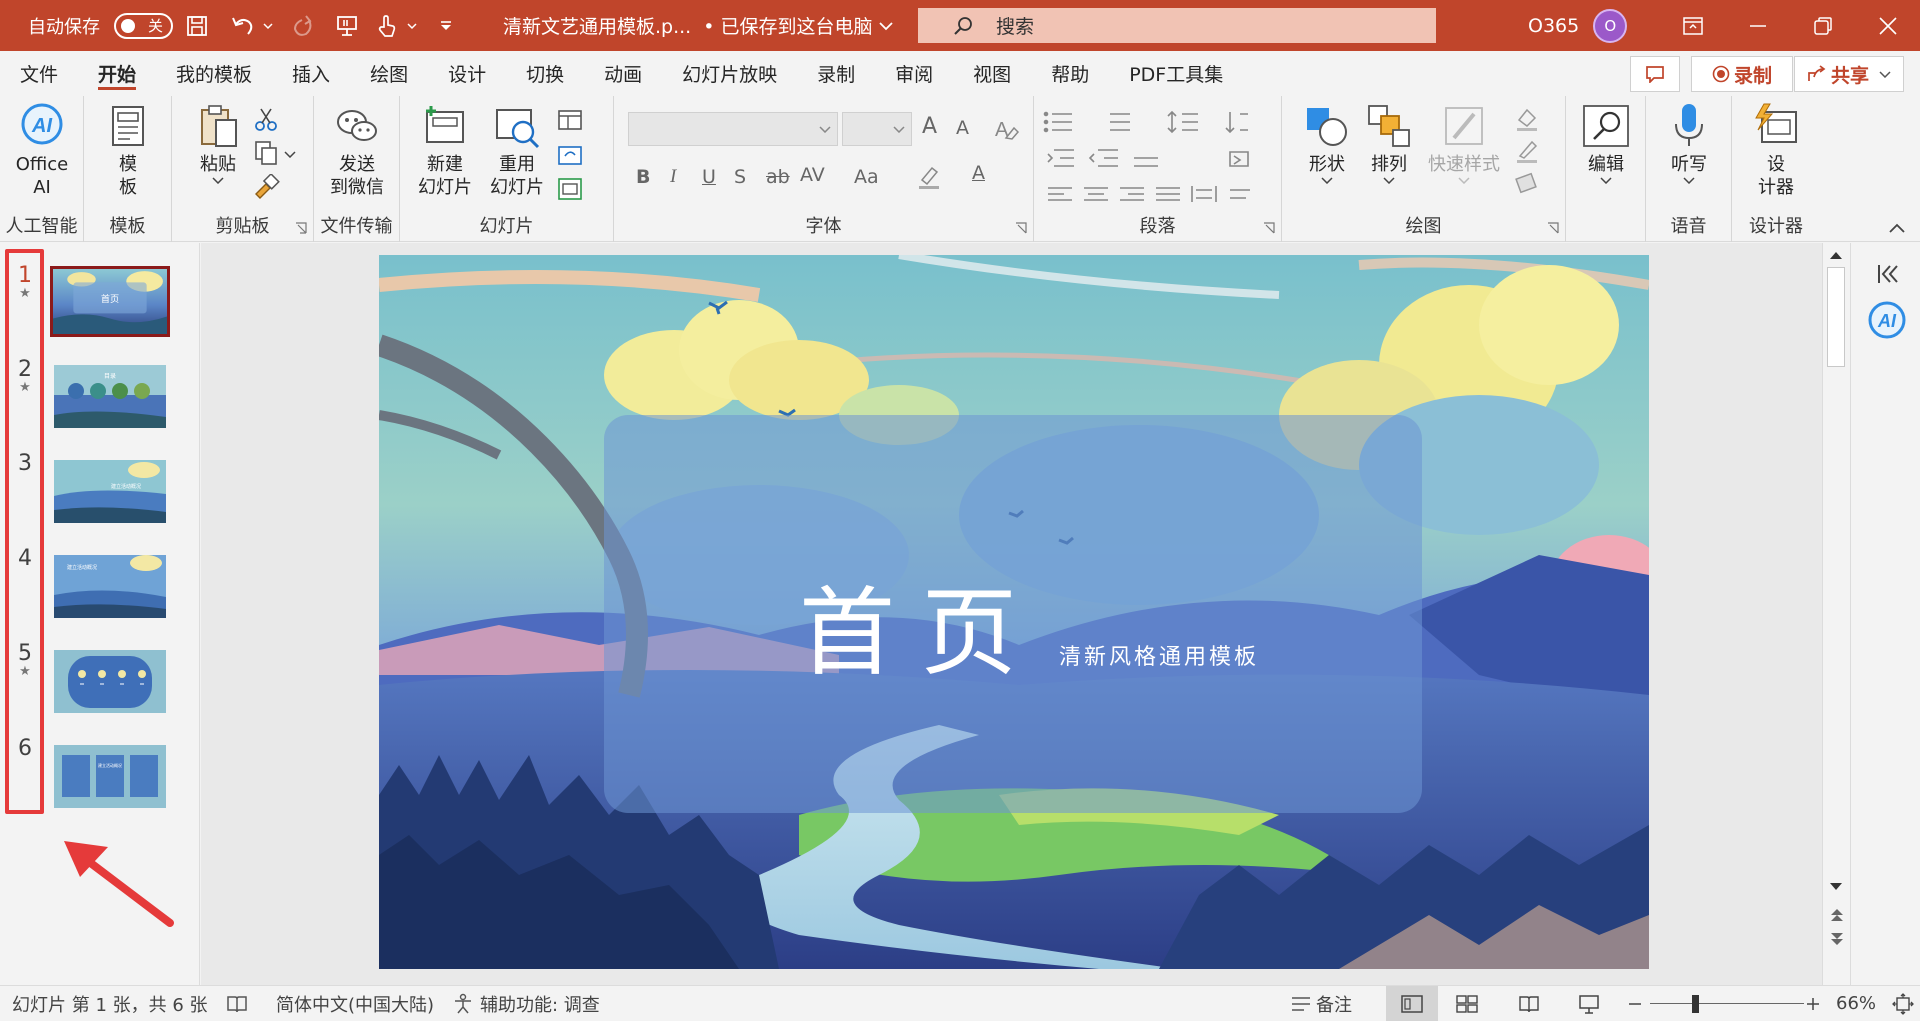 Image resolution: width=1920 pixels, height=1021 pixels. Describe the element at coordinates (1813, 1003) in the screenshot. I see `zoom-in-icon` at that location.